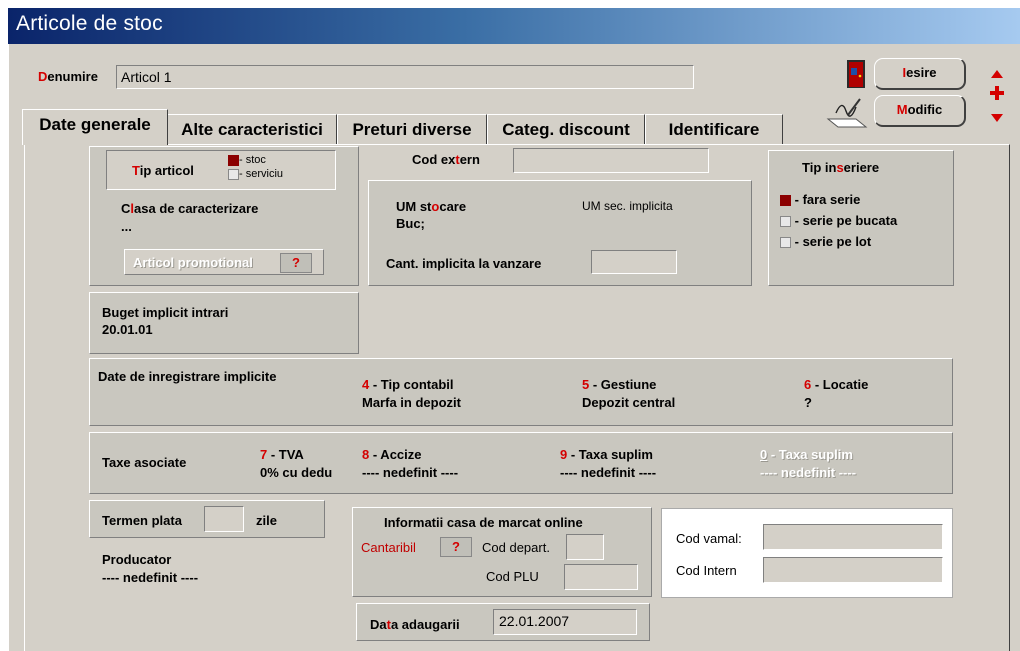  I want to click on um-stocare-label: UM stocare, so click(431, 206).